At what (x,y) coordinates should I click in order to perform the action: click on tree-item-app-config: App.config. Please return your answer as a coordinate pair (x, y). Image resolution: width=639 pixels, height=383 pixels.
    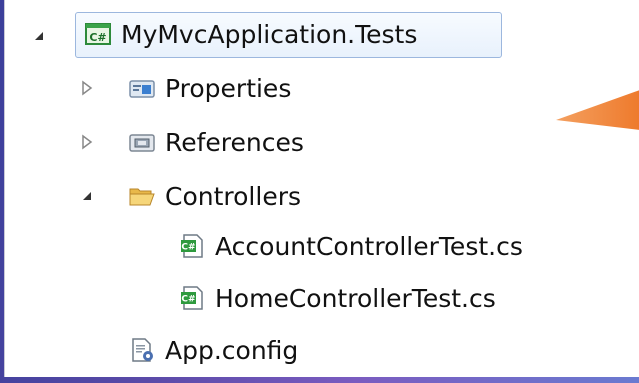
    Looking at the image, I should click on (213, 350).